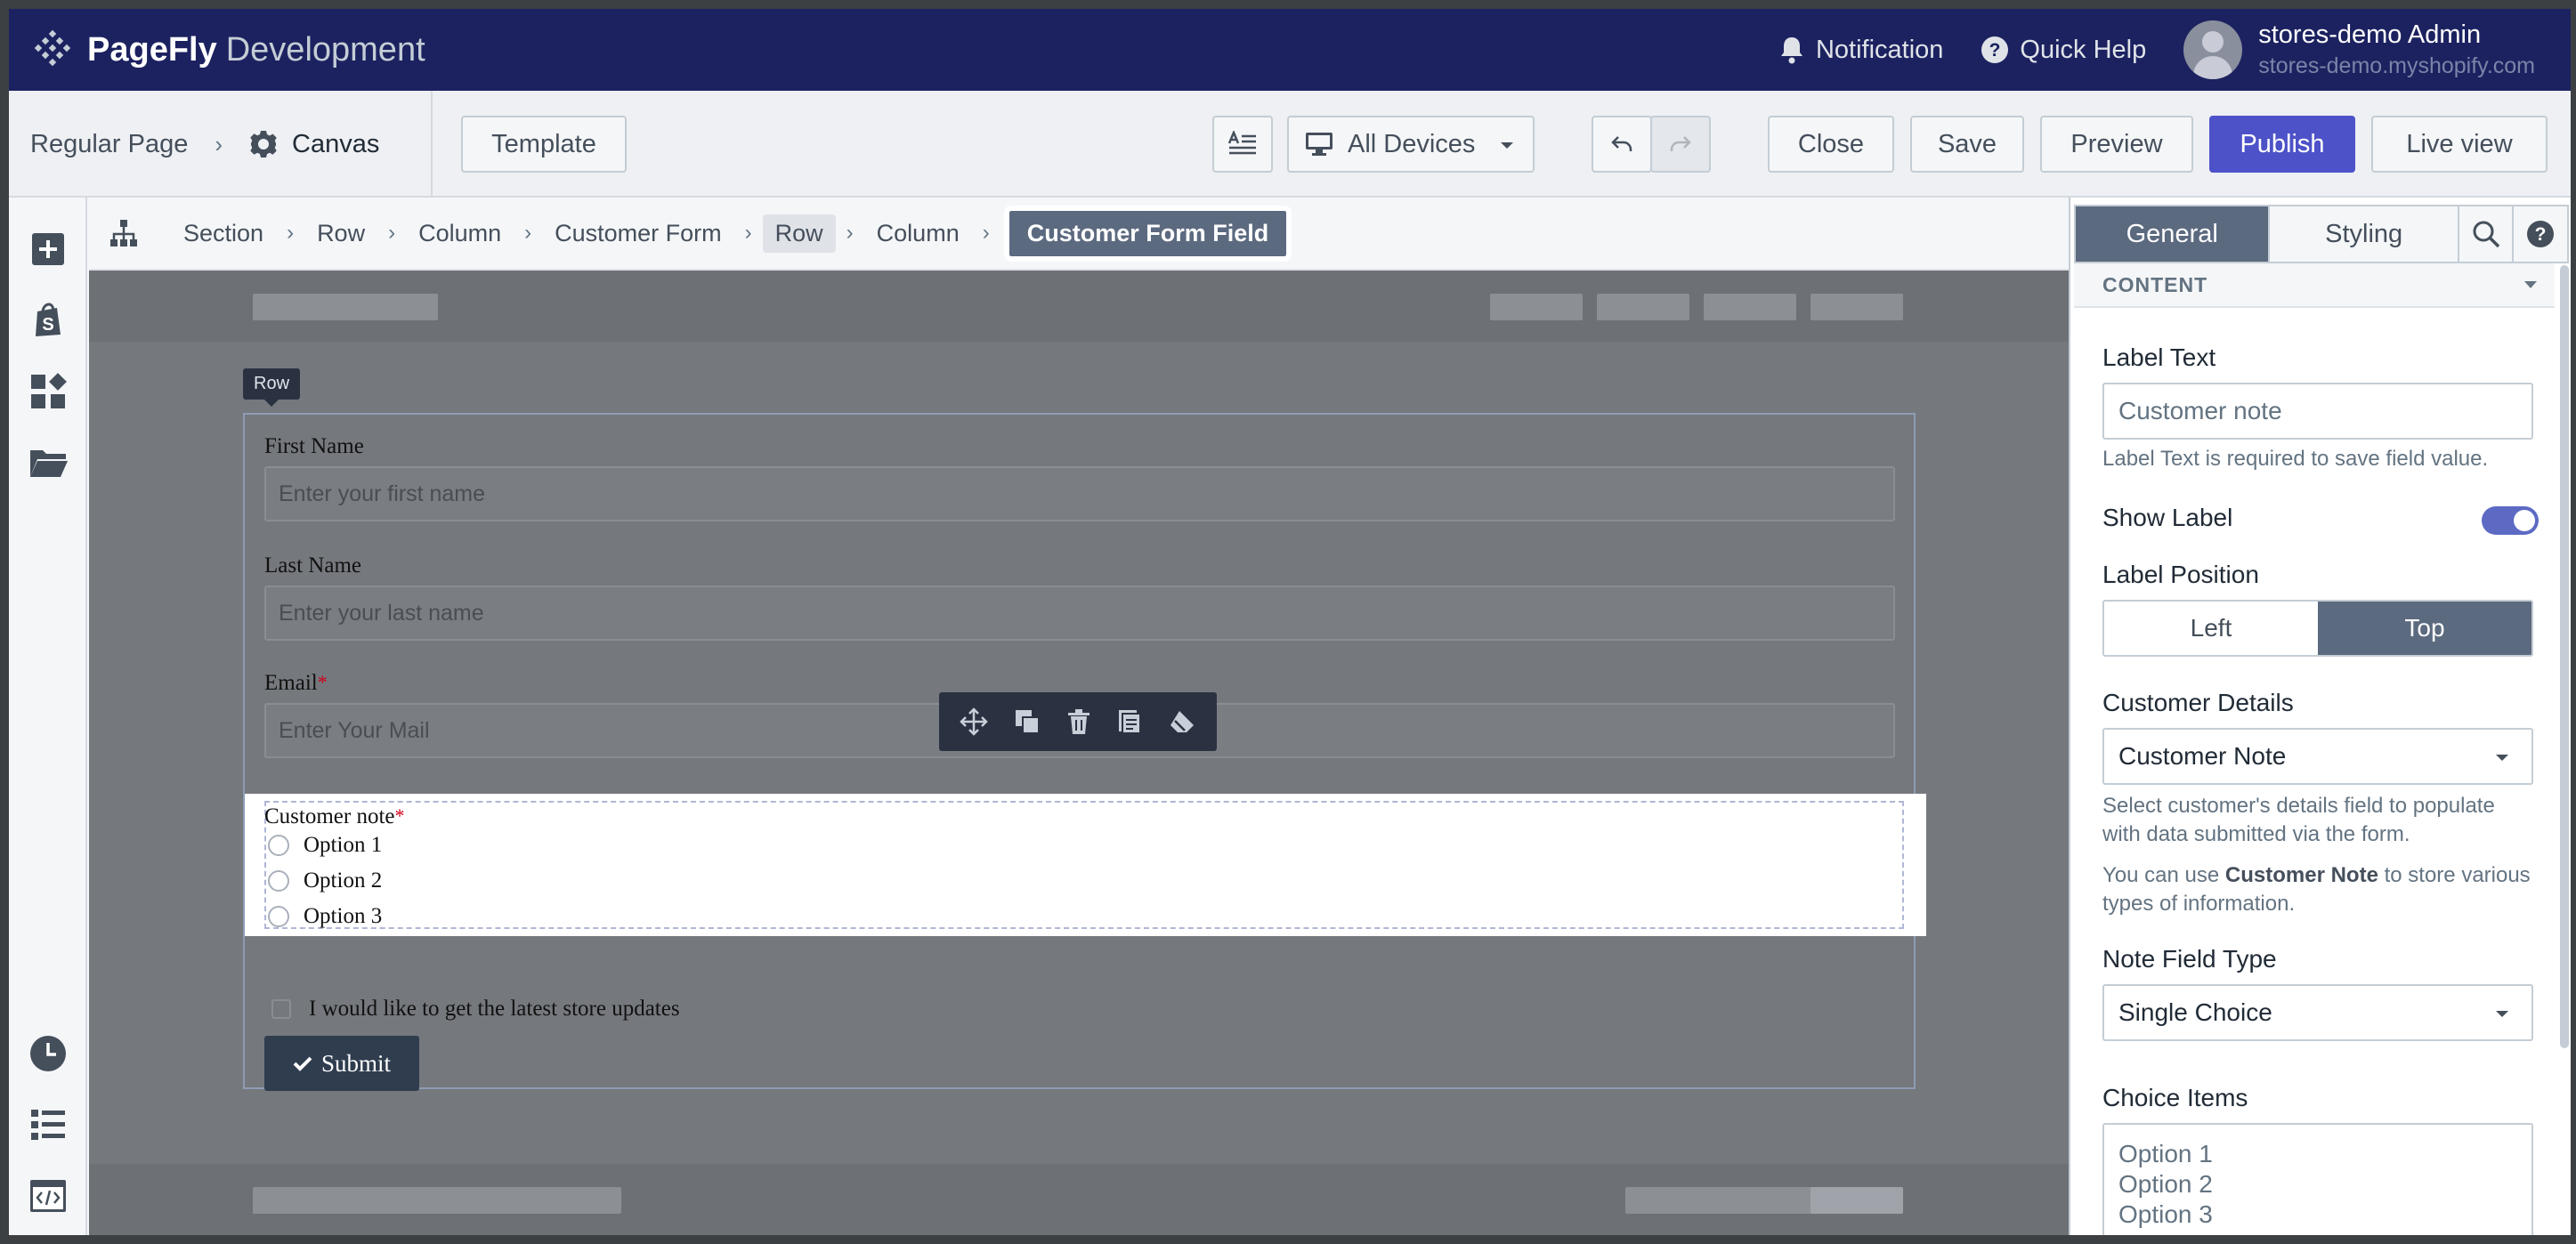  I want to click on crumb-row-inner: Row, so click(799, 233).